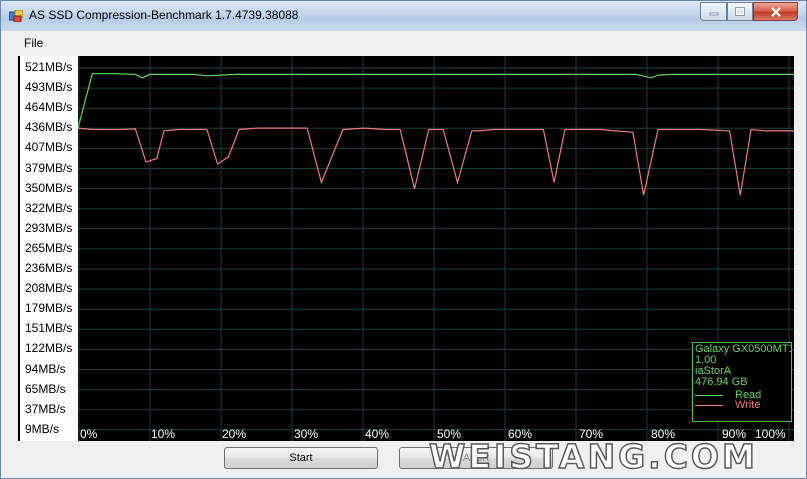 The height and width of the screenshot is (479, 807). What do you see at coordinates (301, 458) in the screenshot?
I see `start-button: Start` at bounding box center [301, 458].